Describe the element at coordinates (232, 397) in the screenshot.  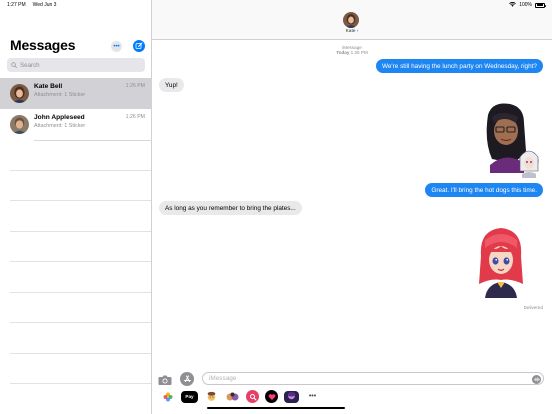
I see `memoji-stickers-app-icon` at that location.